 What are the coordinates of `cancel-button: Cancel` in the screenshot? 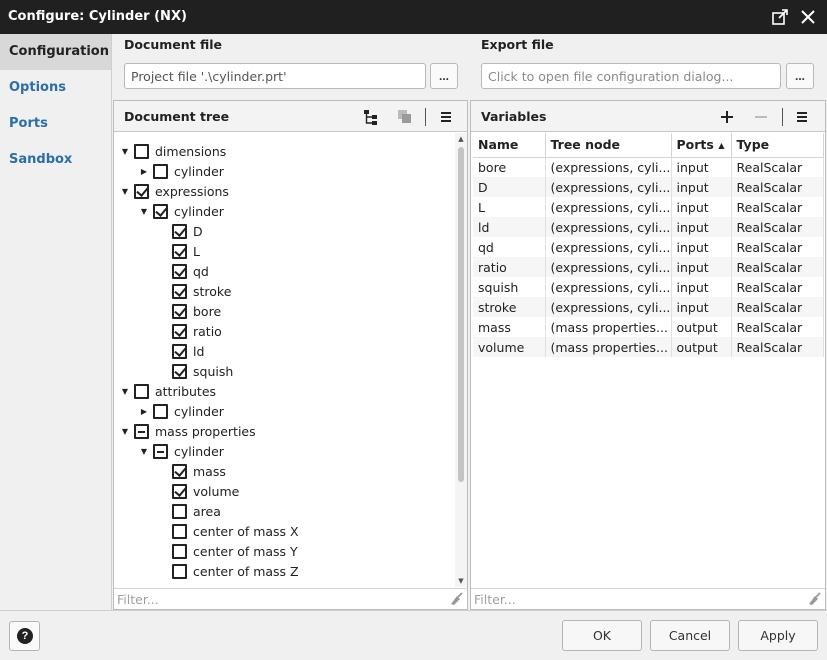 It's located at (690, 635).